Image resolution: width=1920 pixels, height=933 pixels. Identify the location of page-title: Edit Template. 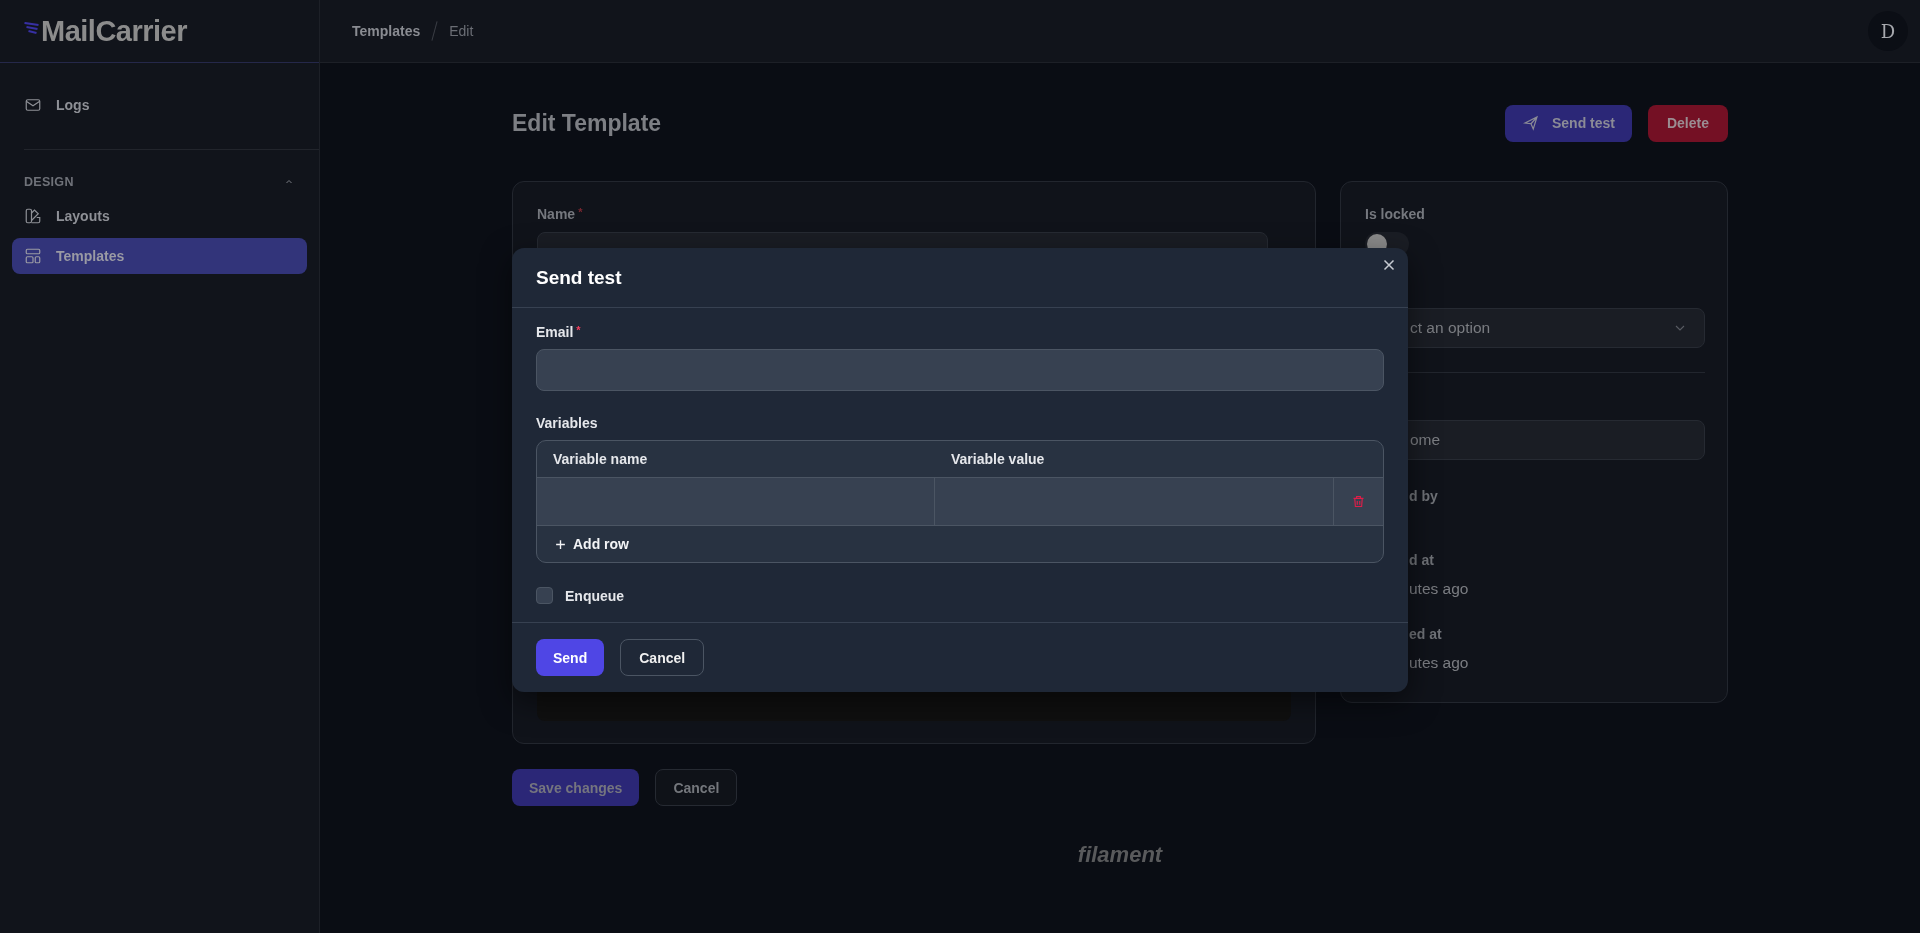
(587, 123).